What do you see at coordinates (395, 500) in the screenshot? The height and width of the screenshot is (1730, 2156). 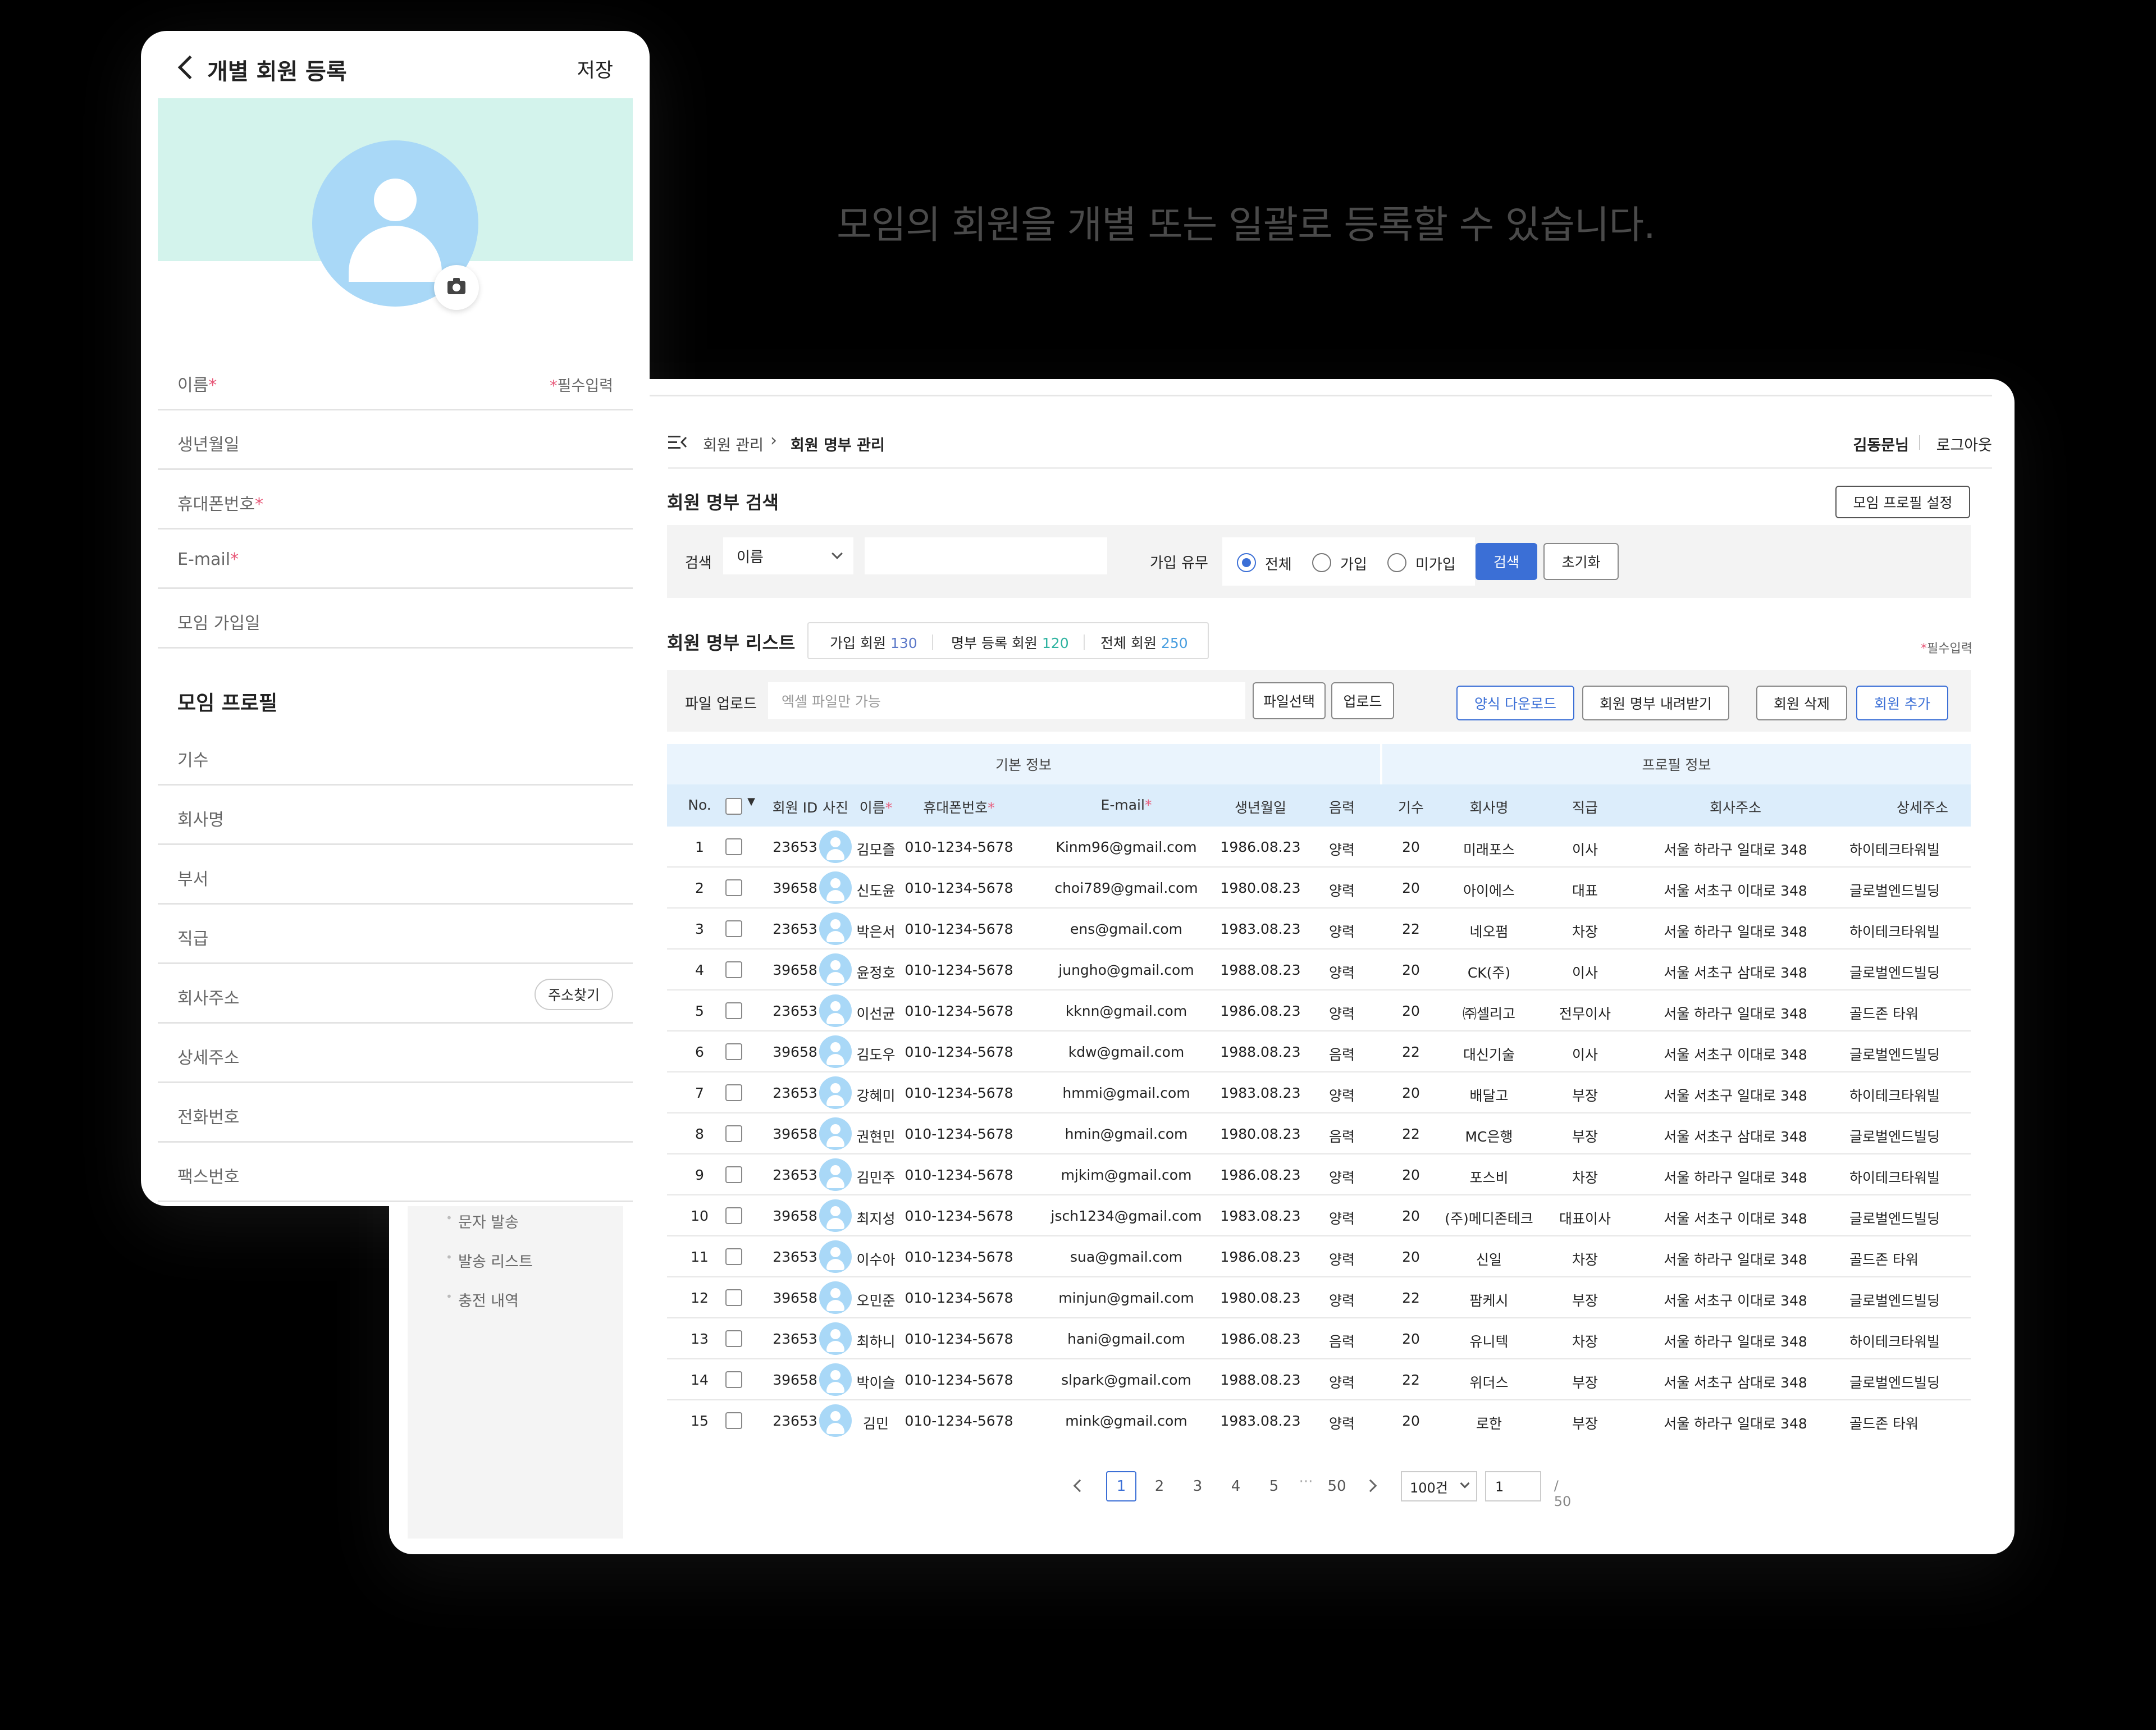 I see `field-phone: 휴대폰번호*` at bounding box center [395, 500].